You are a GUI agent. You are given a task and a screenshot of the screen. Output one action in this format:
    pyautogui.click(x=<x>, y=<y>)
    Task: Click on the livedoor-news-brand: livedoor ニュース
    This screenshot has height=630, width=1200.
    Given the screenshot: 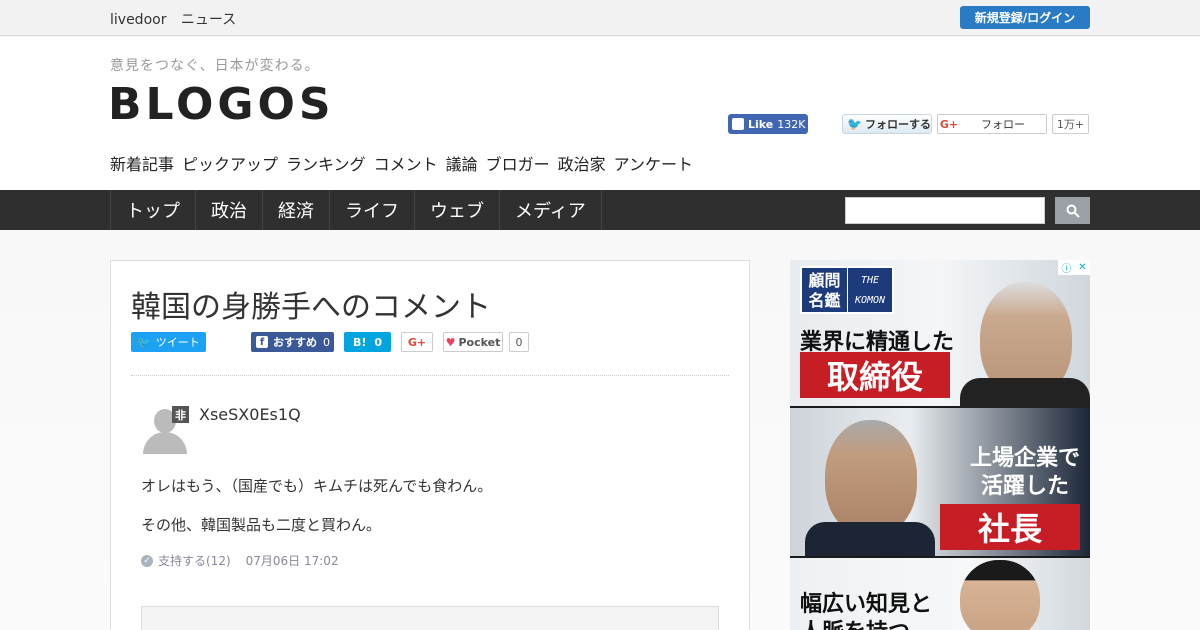 What is the action you would take?
    pyautogui.click(x=178, y=19)
    